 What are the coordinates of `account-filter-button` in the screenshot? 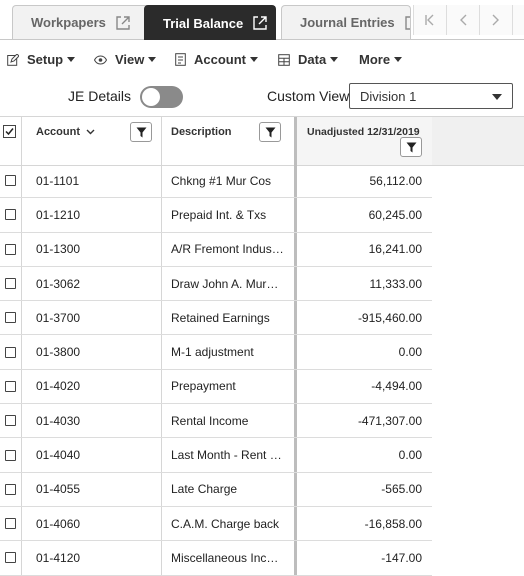 It's located at (141, 132).